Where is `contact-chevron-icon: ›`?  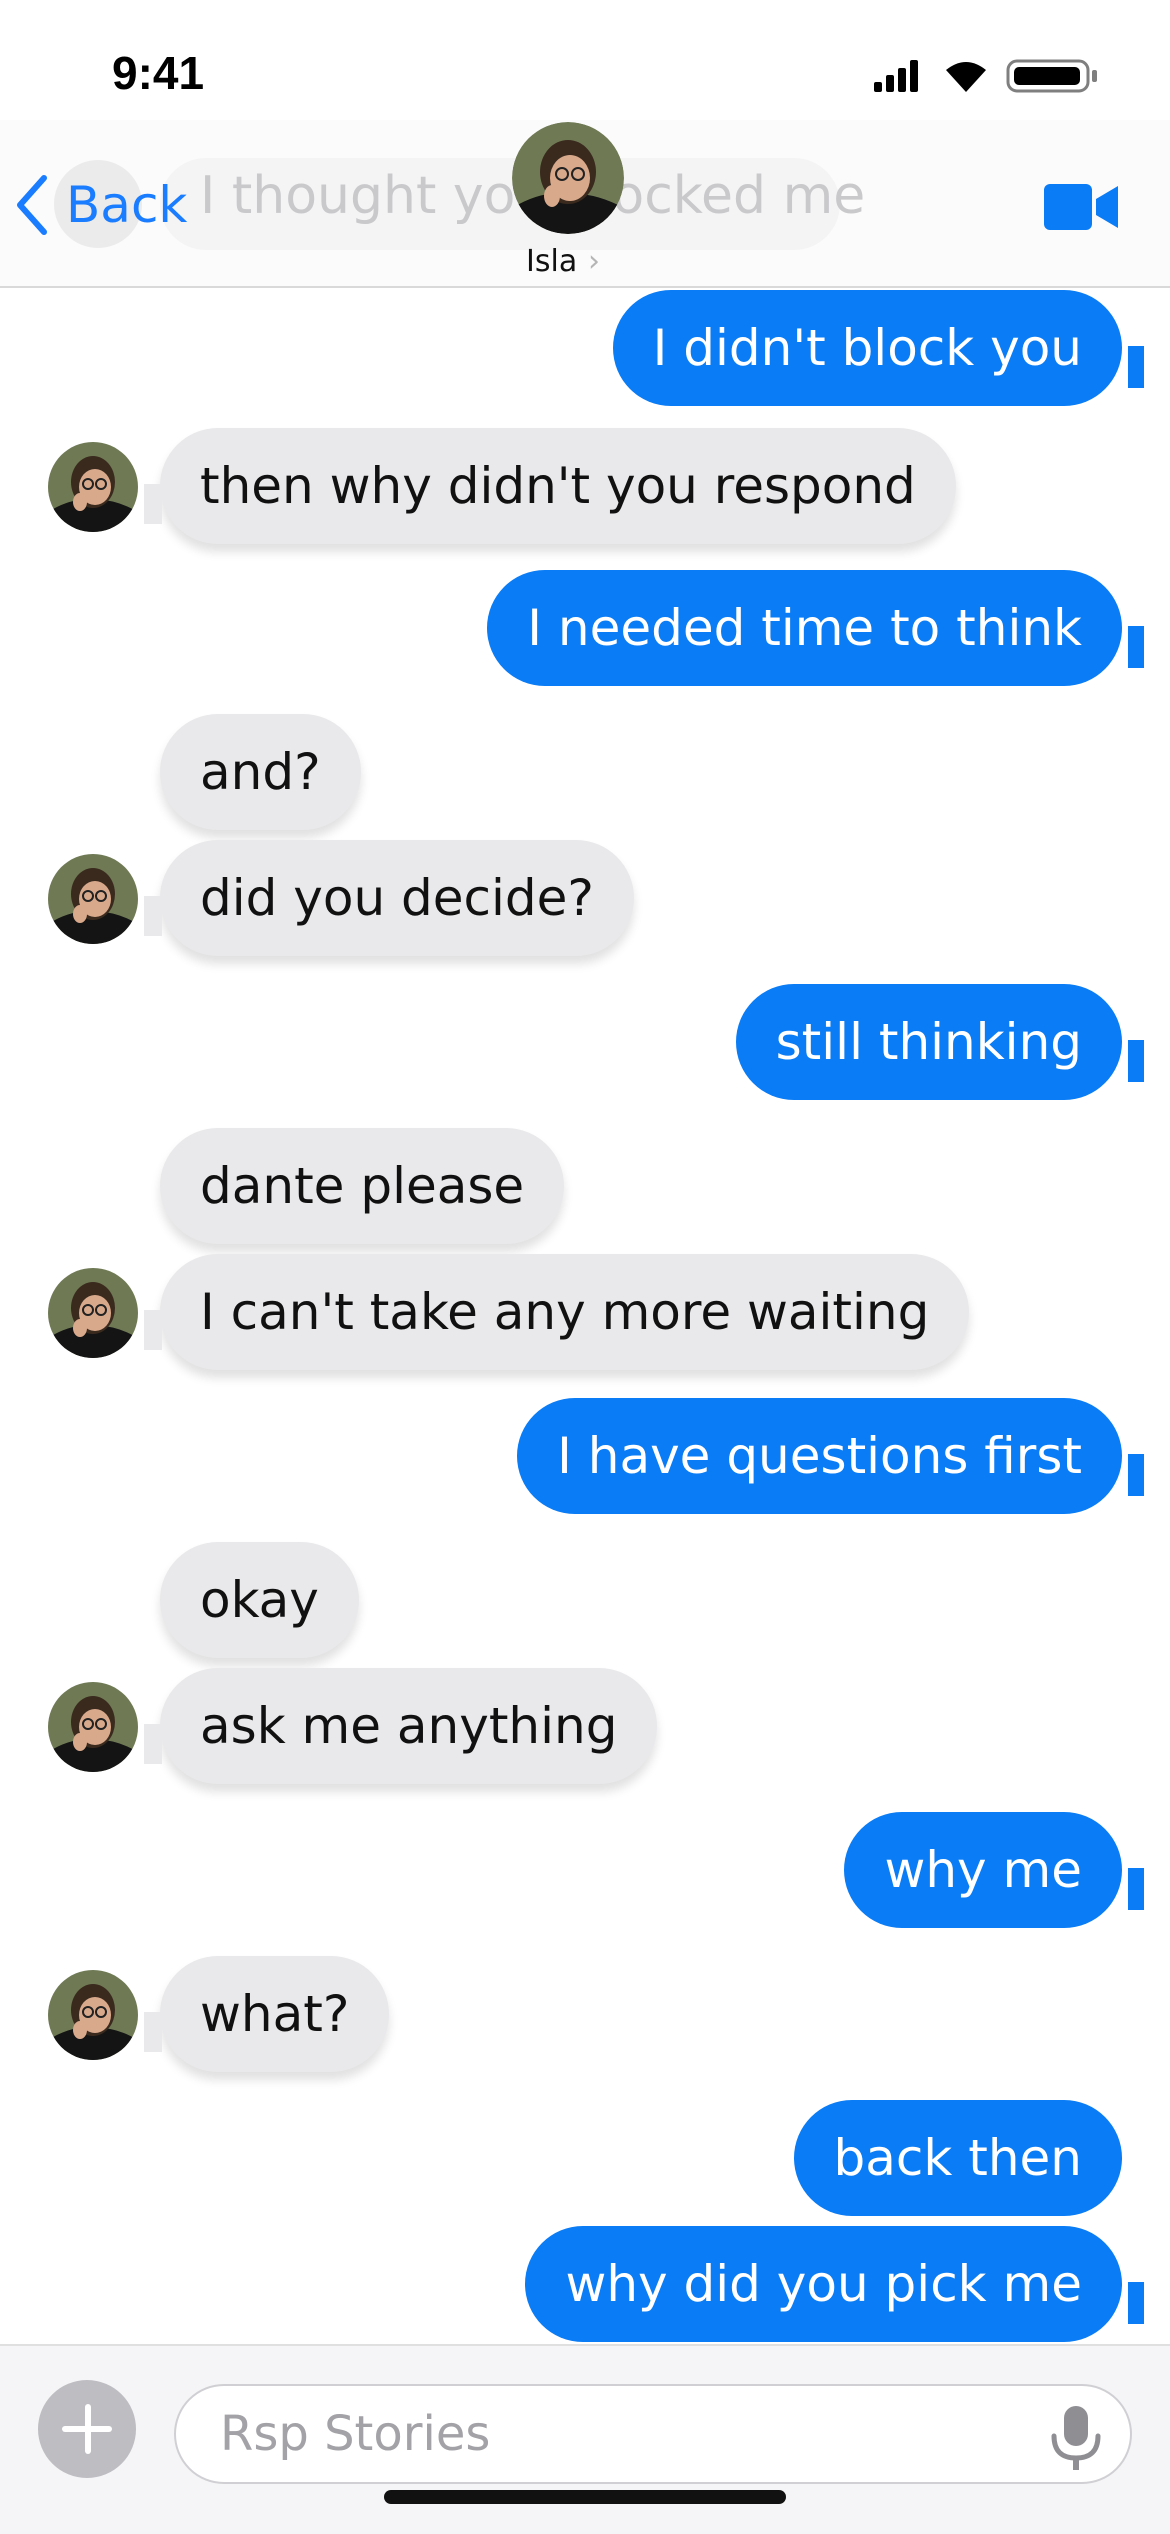 contact-chevron-icon: › is located at coordinates (594, 261).